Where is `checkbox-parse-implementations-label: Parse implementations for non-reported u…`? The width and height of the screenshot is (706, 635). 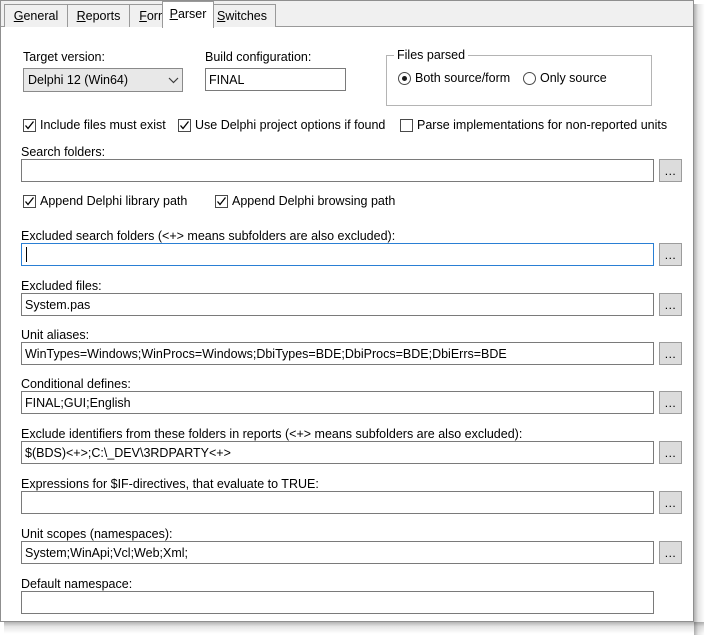
checkbox-parse-implementations-label: Parse implementations for non-reported u… is located at coordinates (542, 125).